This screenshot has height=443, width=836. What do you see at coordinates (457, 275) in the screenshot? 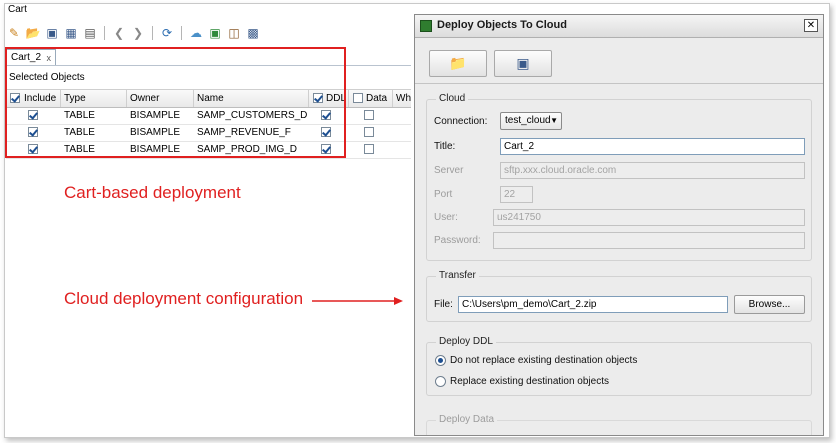
I see `transfer-group-title: Transfer` at bounding box center [457, 275].